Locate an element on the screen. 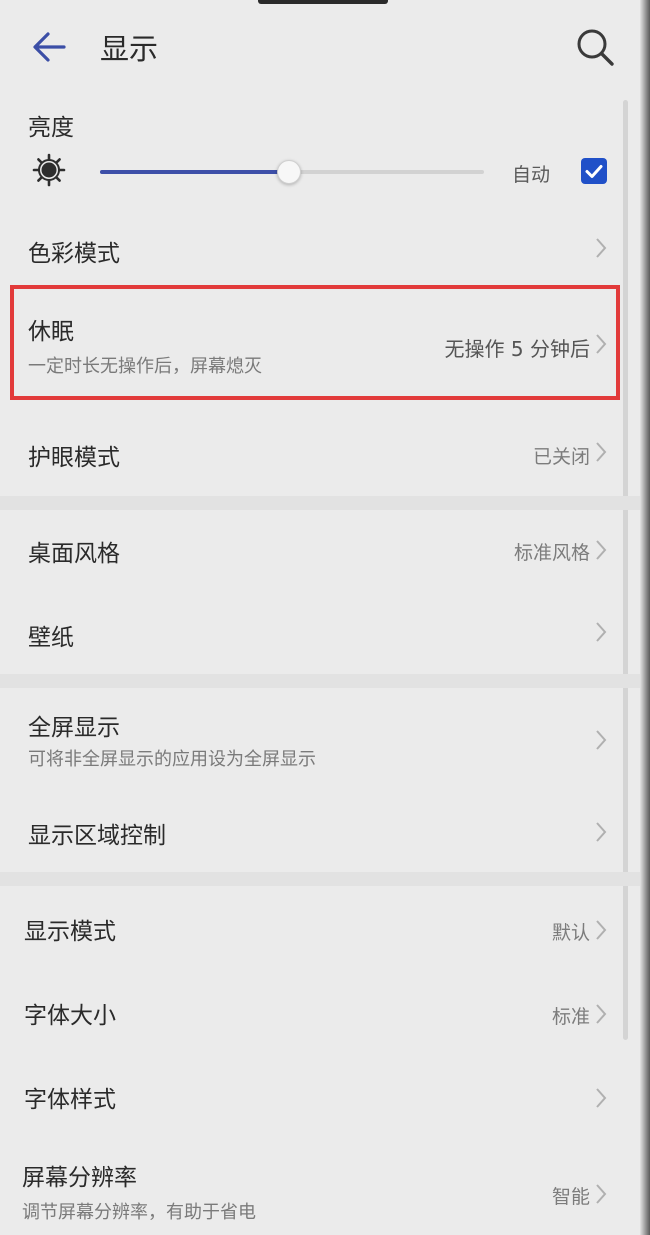  brightness-slider-thumb is located at coordinates (289, 172).